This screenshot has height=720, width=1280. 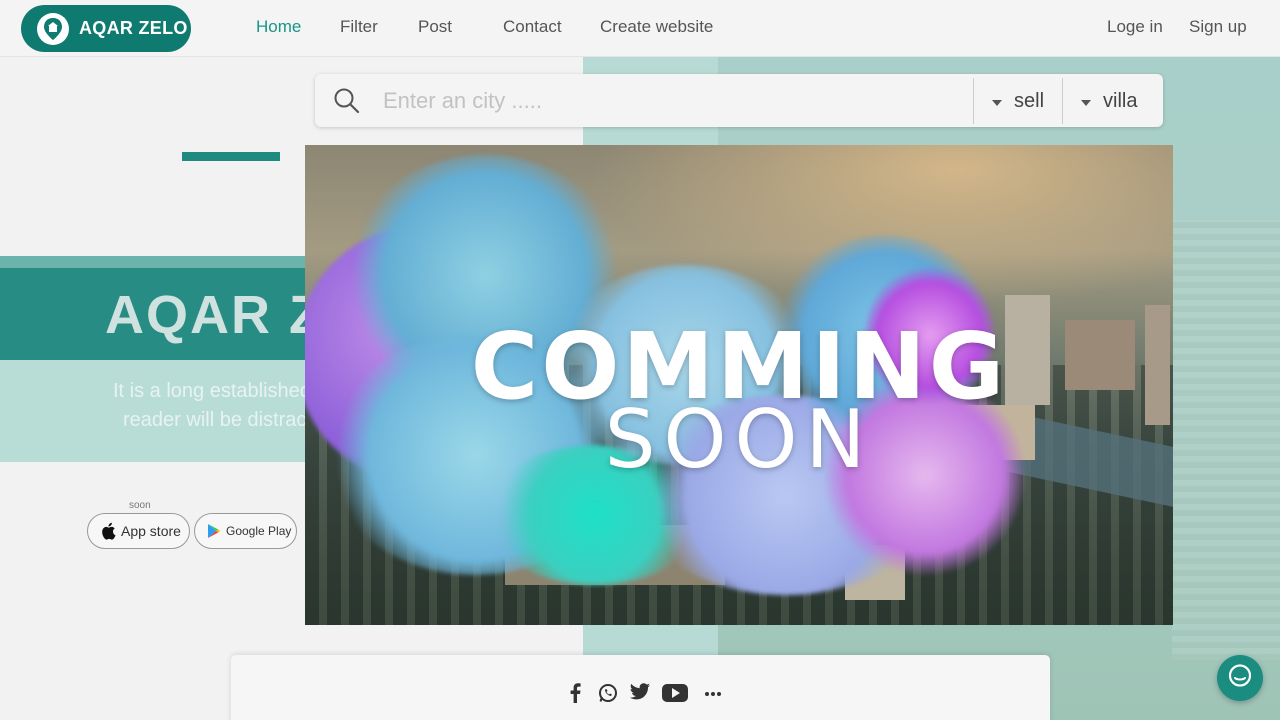 What do you see at coordinates (214, 531) in the screenshot?
I see `google-play-icon` at bounding box center [214, 531].